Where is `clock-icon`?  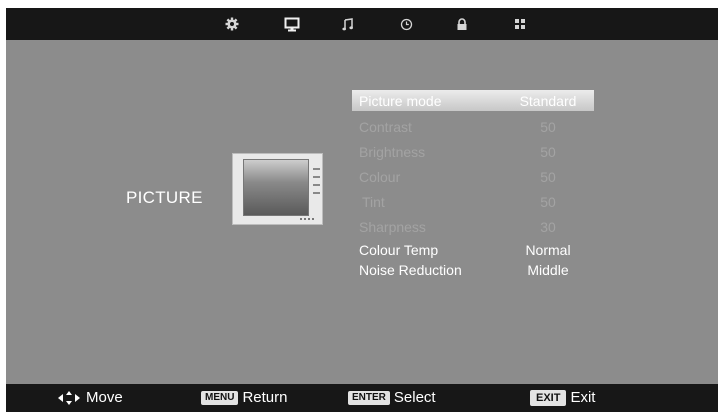
clock-icon is located at coordinates (406, 24).